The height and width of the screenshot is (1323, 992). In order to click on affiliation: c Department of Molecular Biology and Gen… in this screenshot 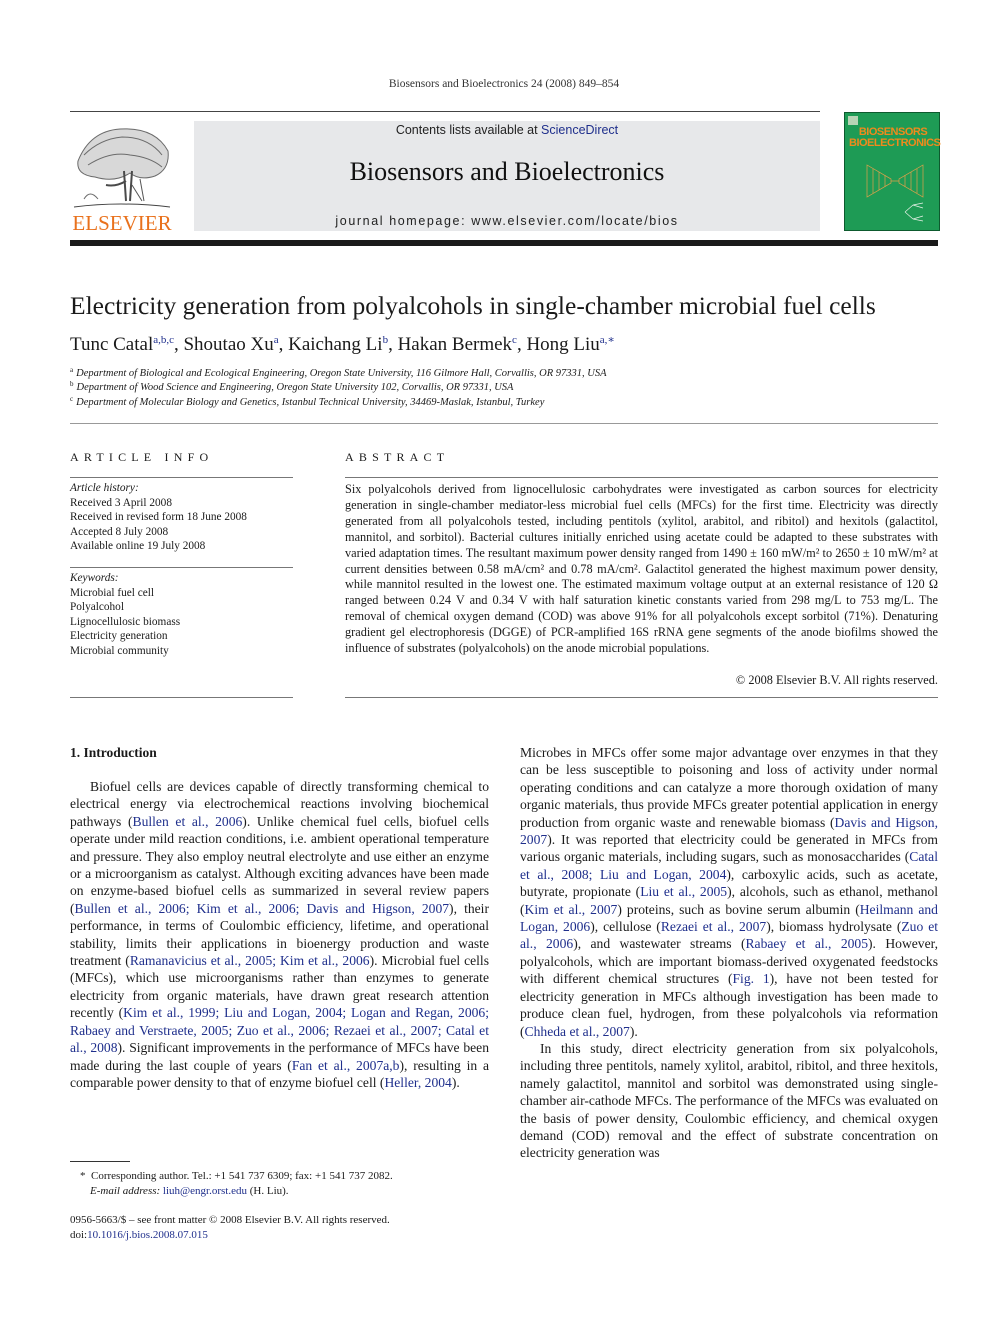, I will do `click(307, 401)`.